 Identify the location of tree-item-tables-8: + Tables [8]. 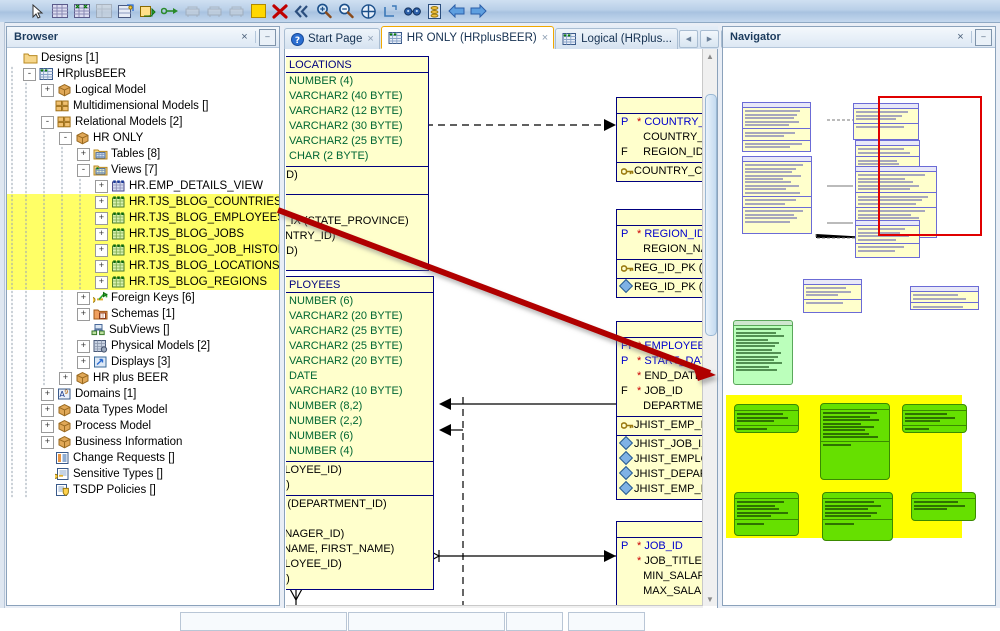
(143, 154).